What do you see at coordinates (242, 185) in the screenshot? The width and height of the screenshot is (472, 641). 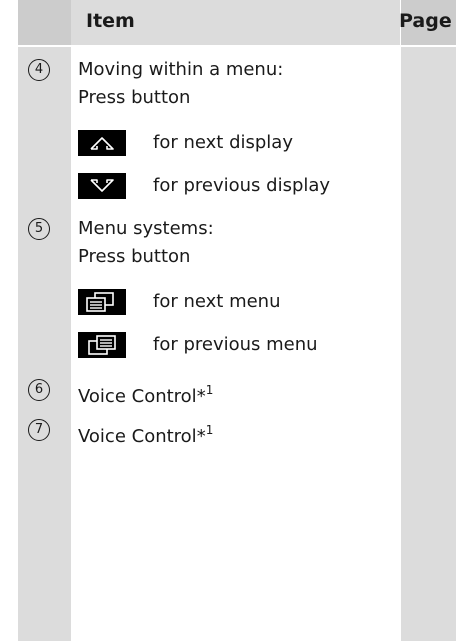 I see `sub-item-label: for previous display` at bounding box center [242, 185].